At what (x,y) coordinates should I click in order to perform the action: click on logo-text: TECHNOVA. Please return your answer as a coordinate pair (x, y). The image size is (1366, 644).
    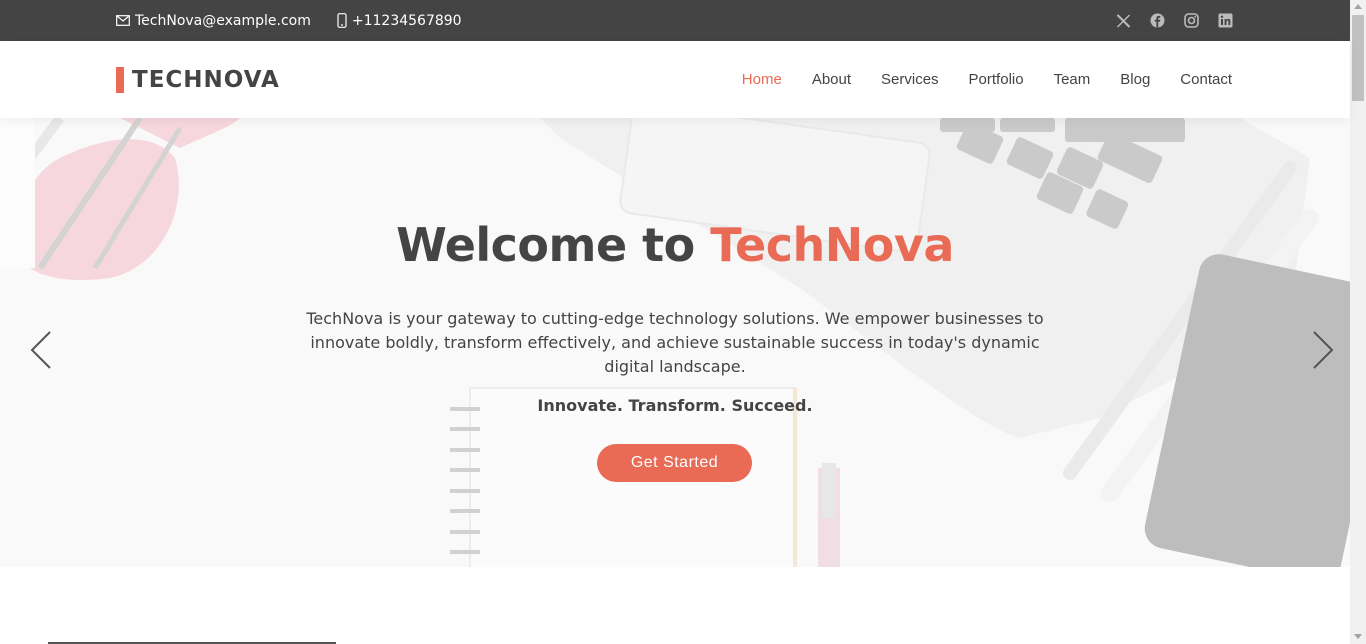
    Looking at the image, I should click on (206, 80).